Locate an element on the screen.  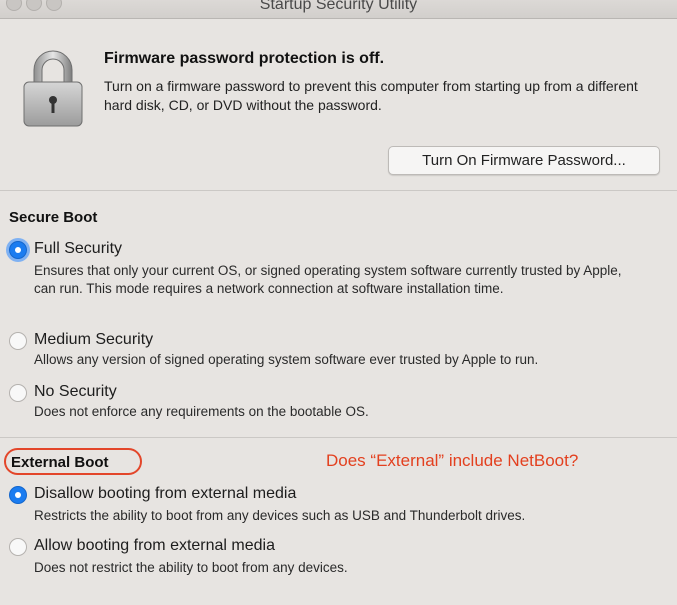
allow-external-boot-radio is located at coordinates (18, 547).